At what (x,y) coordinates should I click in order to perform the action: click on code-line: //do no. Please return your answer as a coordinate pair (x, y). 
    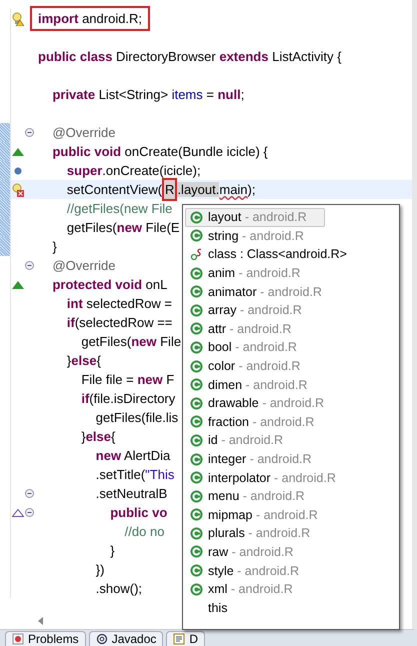
    Looking at the image, I should click on (145, 531).